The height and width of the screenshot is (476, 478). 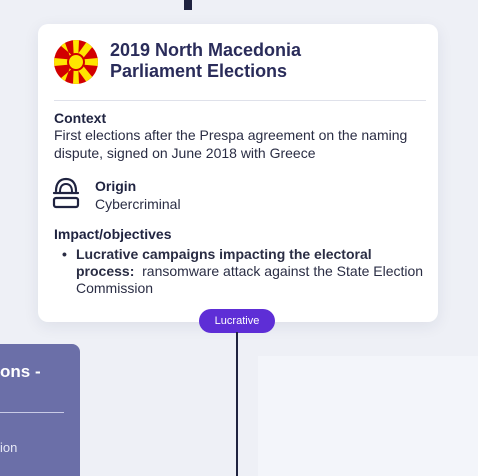 What do you see at coordinates (237, 321) in the screenshot?
I see `lucrative-badge: Lucrative` at bounding box center [237, 321].